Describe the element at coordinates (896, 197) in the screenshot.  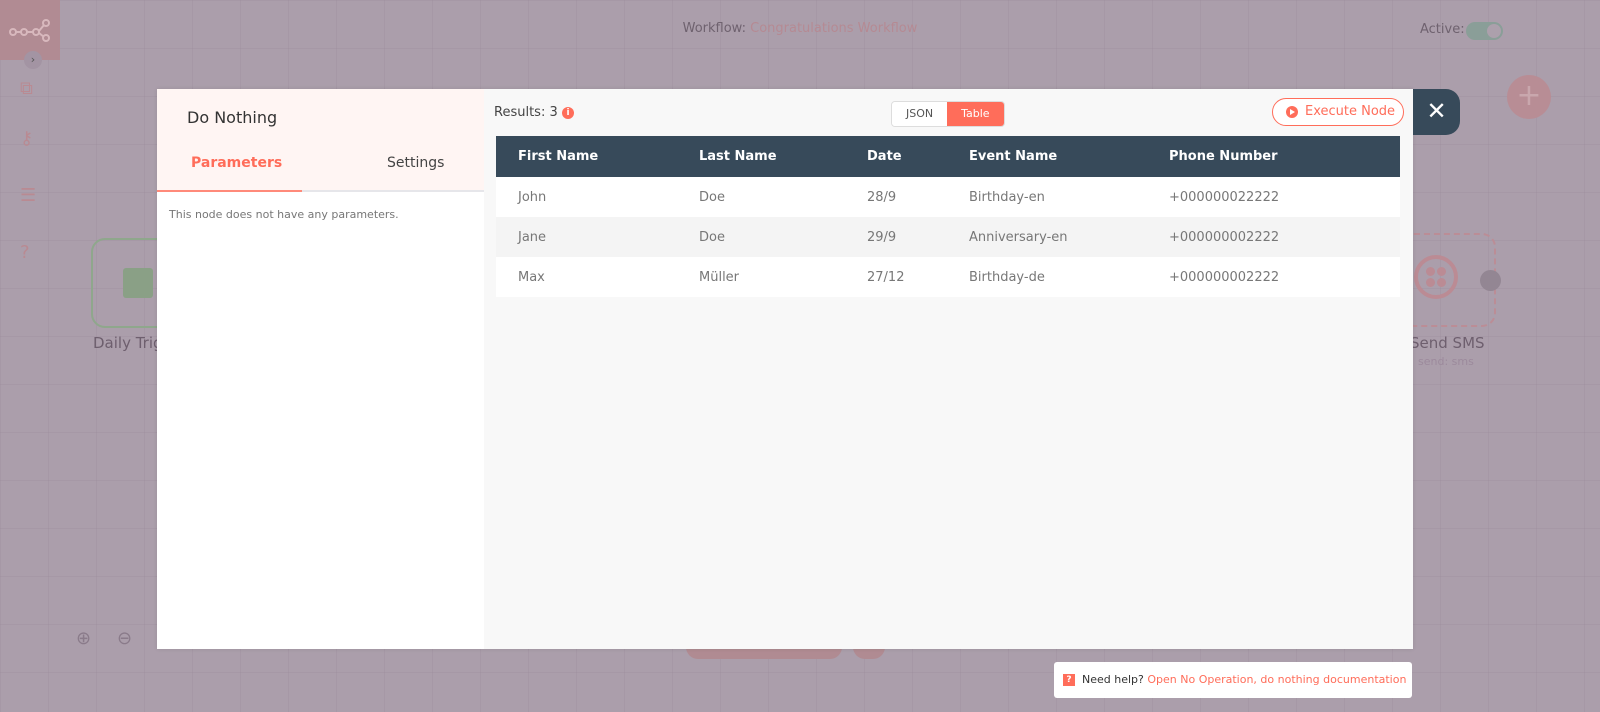
I see `cell: 28/9` at that location.